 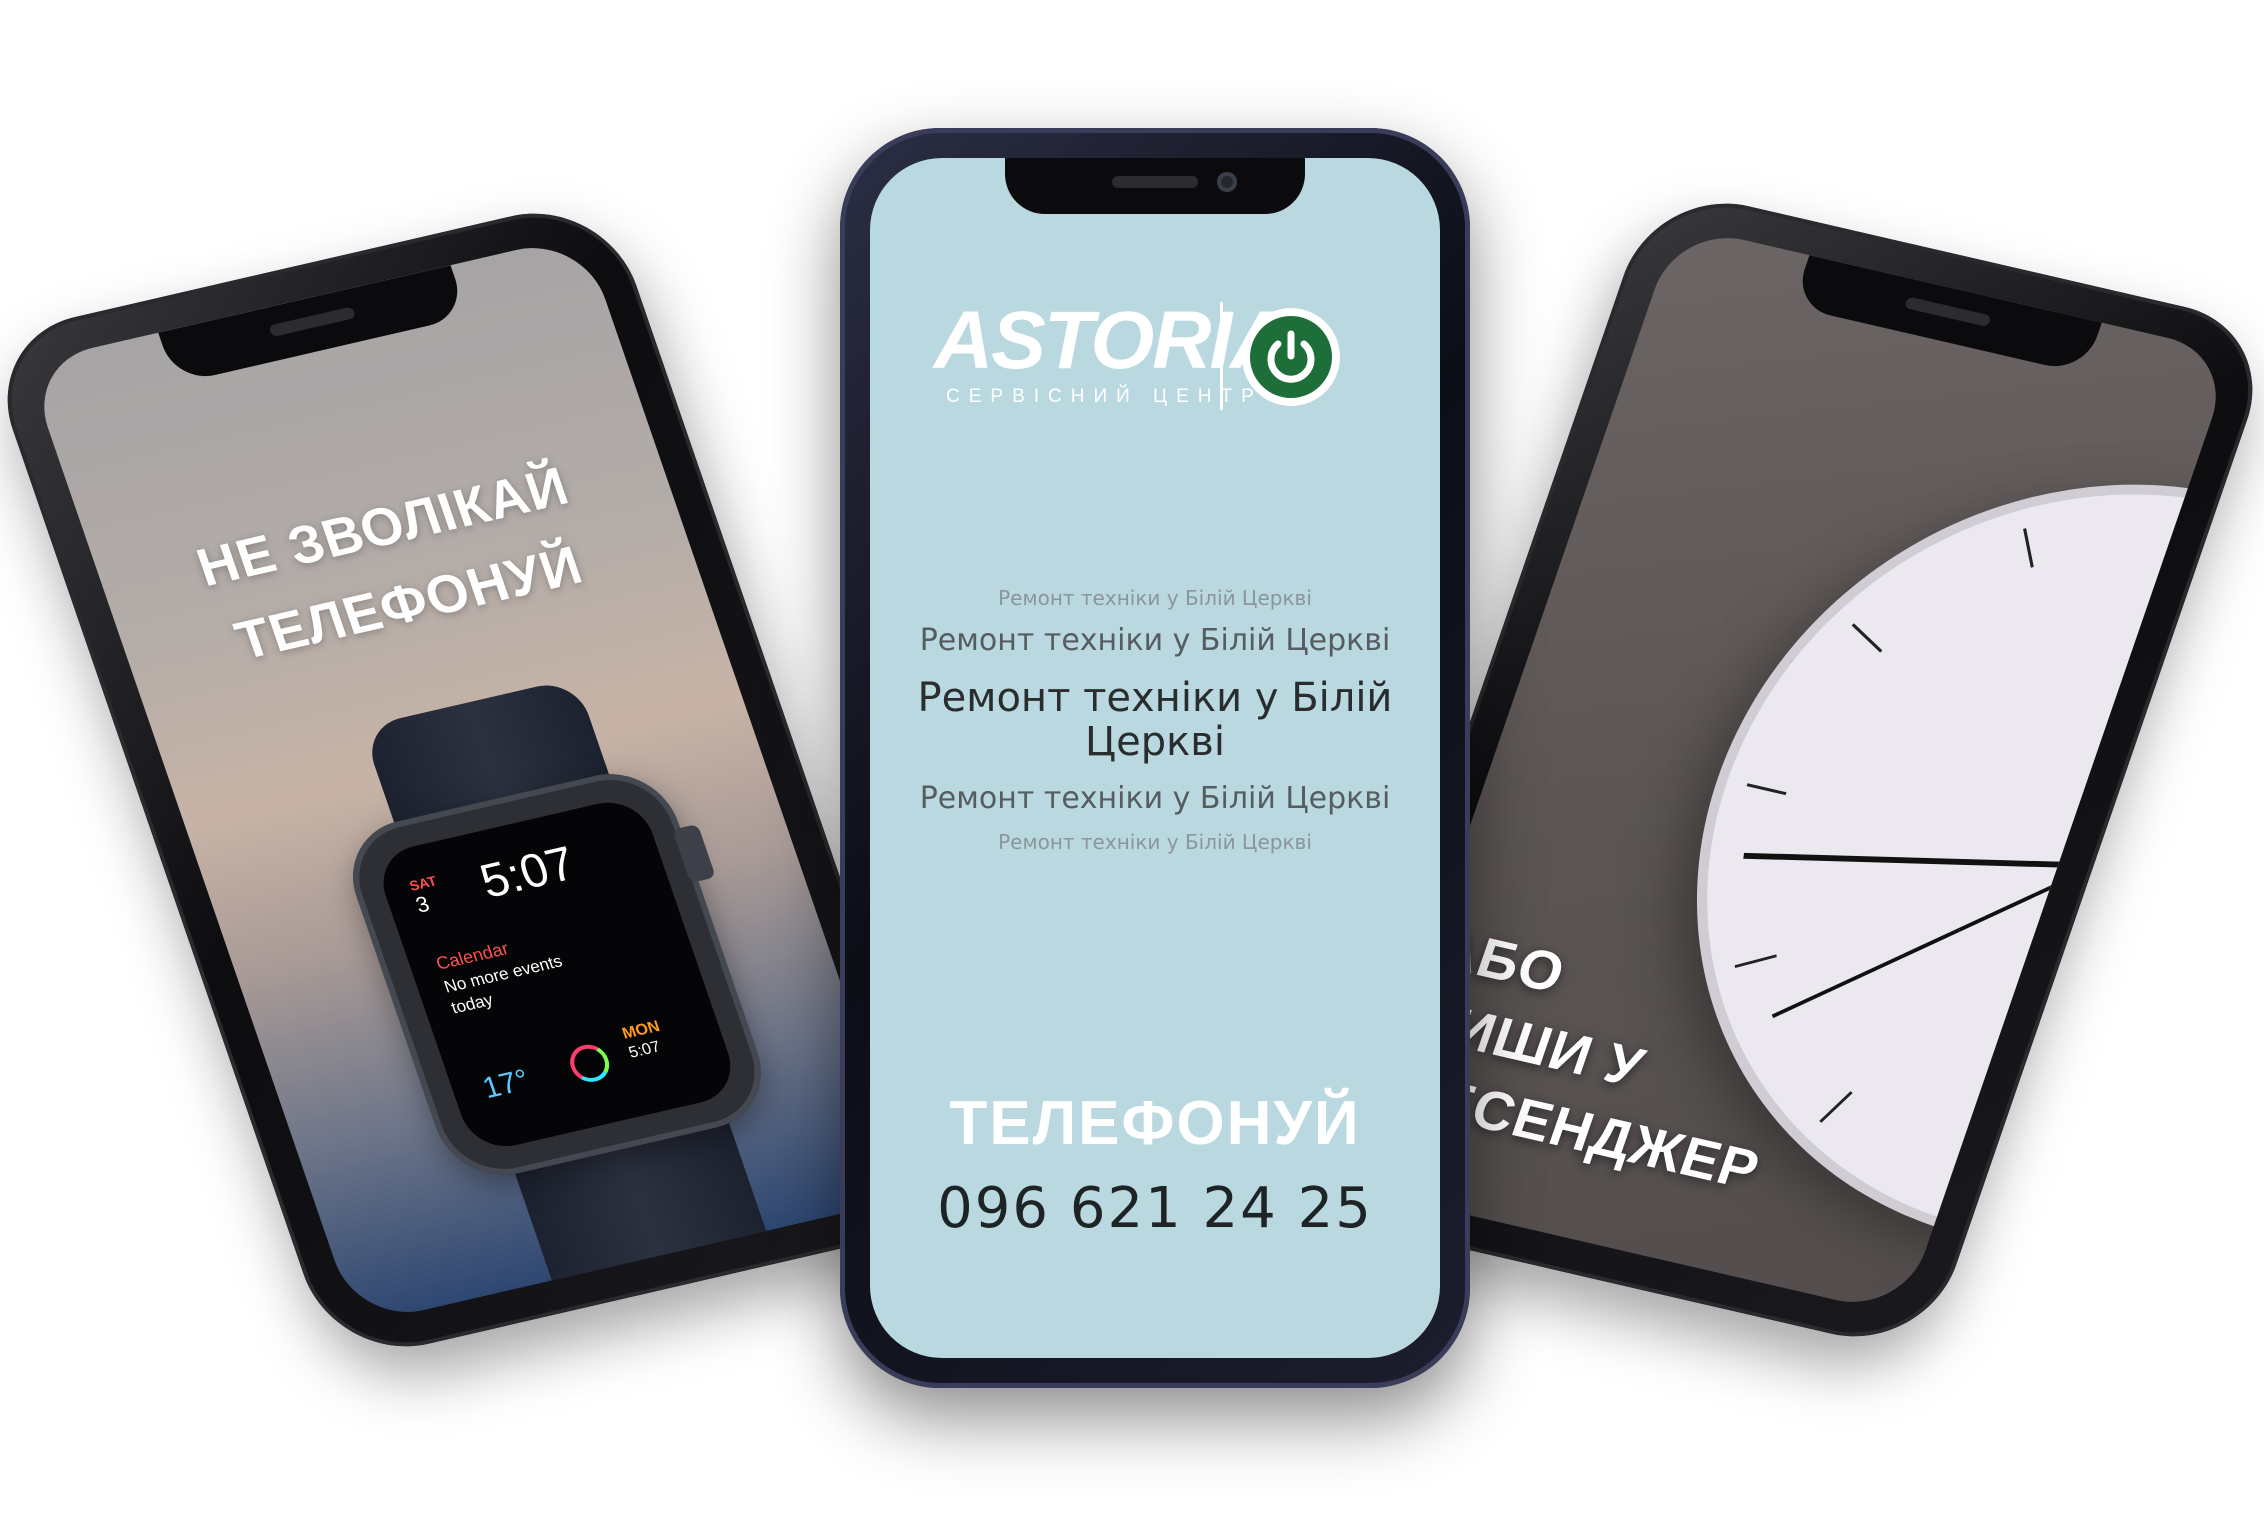 What do you see at coordinates (1155, 1208) in the screenshot?
I see `phone-number: 096 621 24 25` at bounding box center [1155, 1208].